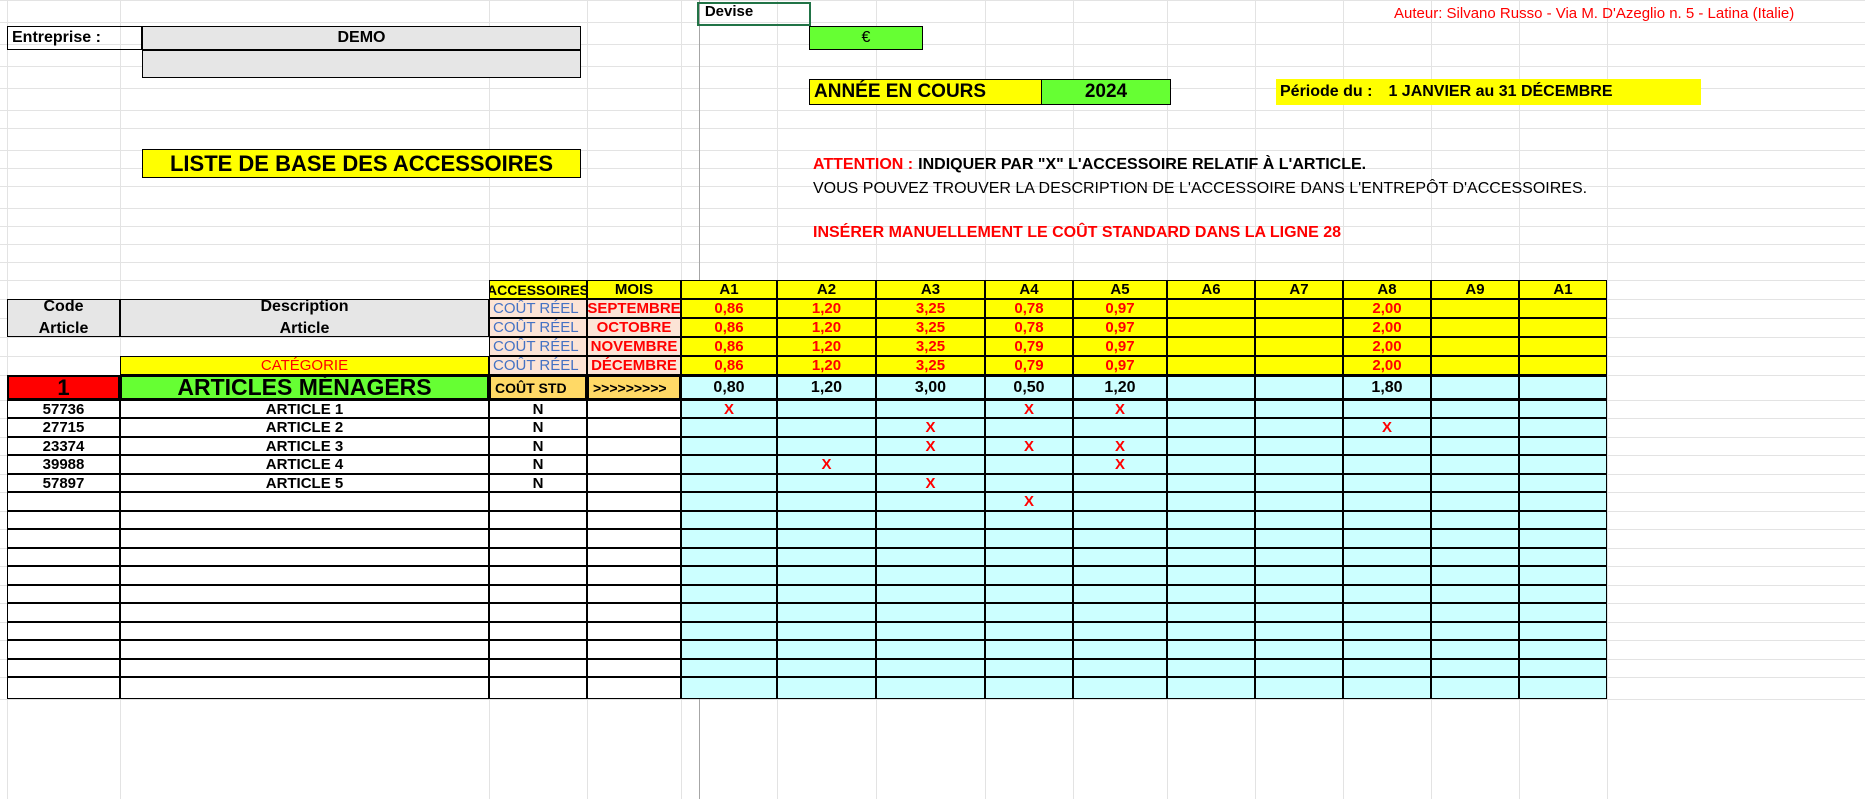  Describe the element at coordinates (1211, 289) in the screenshot. I see `accessory-column-header: A6` at that location.